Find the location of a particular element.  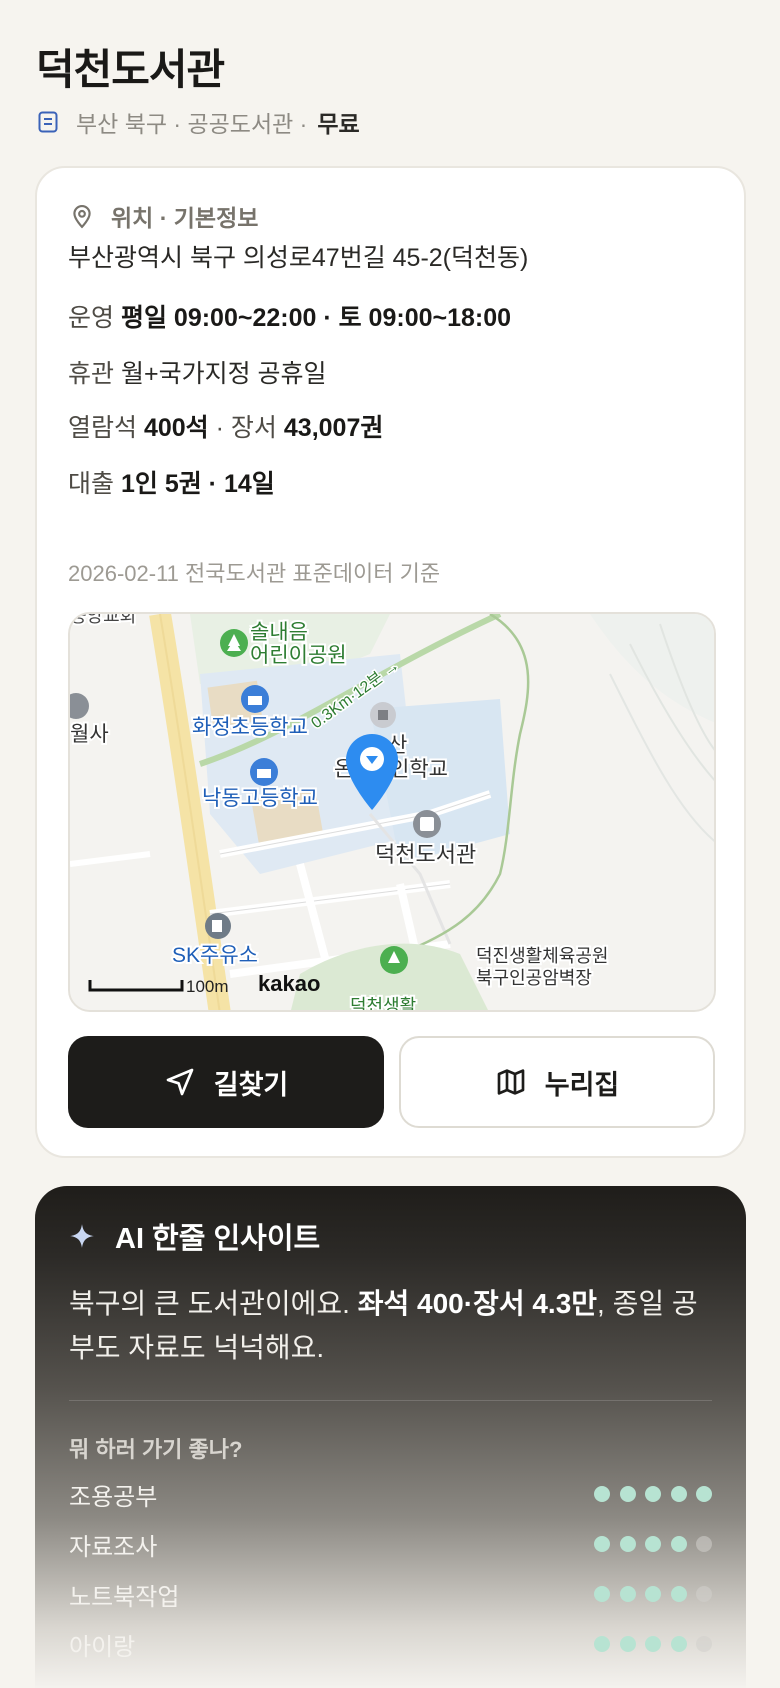

svg-text: 월사 is located at coordinates (89, 734).